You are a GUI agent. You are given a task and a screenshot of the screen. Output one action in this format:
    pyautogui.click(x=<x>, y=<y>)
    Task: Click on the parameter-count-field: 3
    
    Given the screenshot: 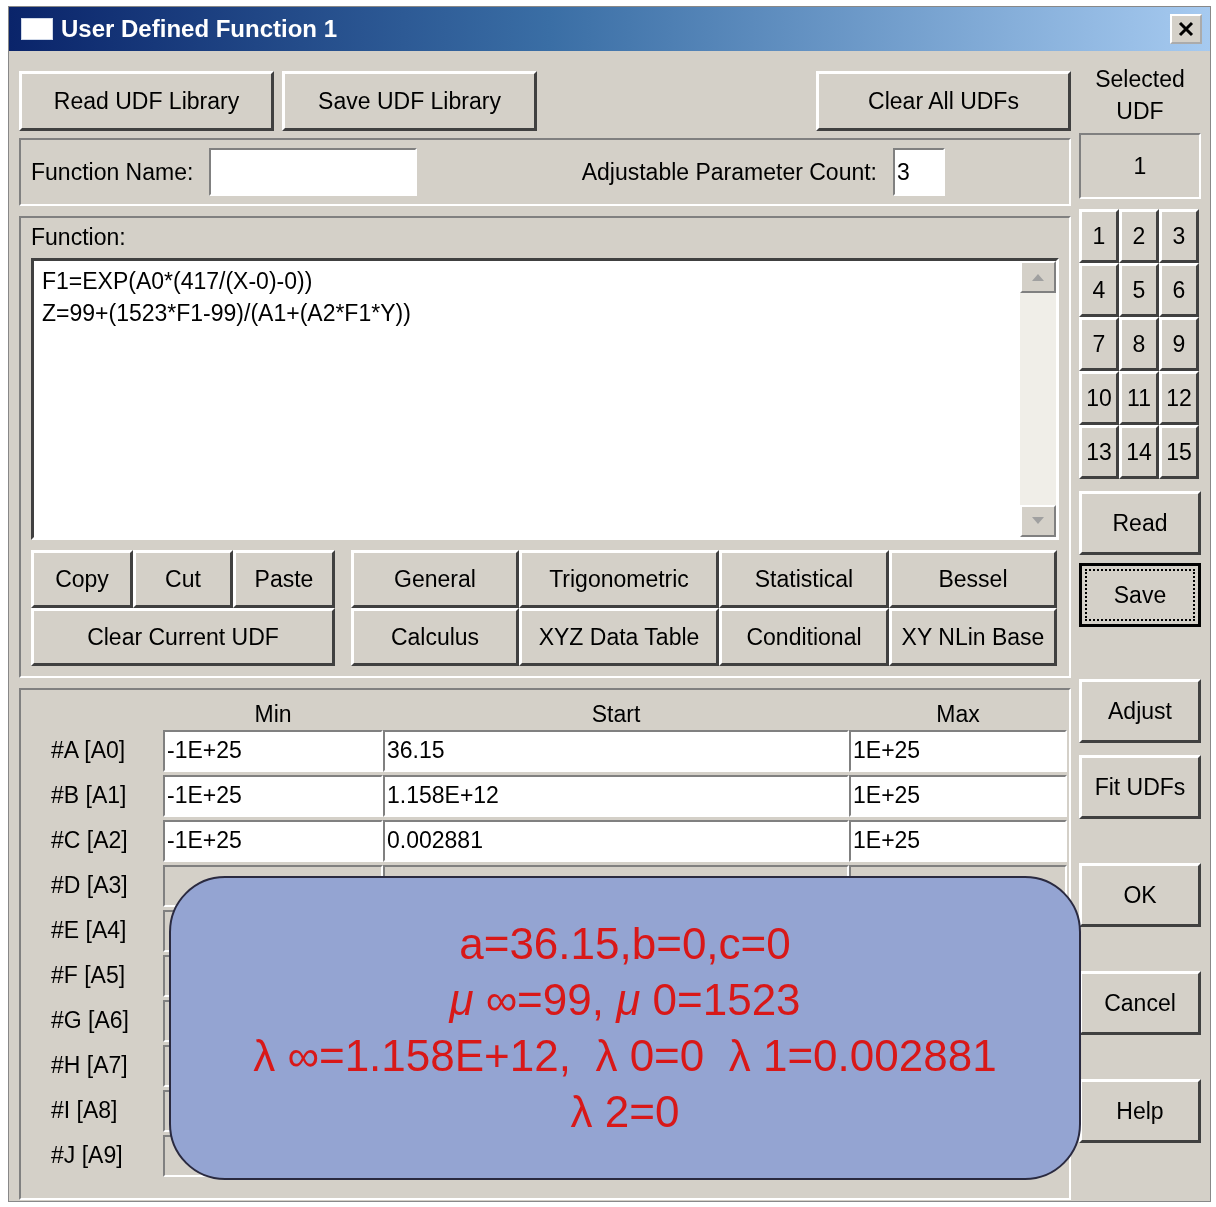 What is the action you would take?
    pyautogui.click(x=919, y=172)
    